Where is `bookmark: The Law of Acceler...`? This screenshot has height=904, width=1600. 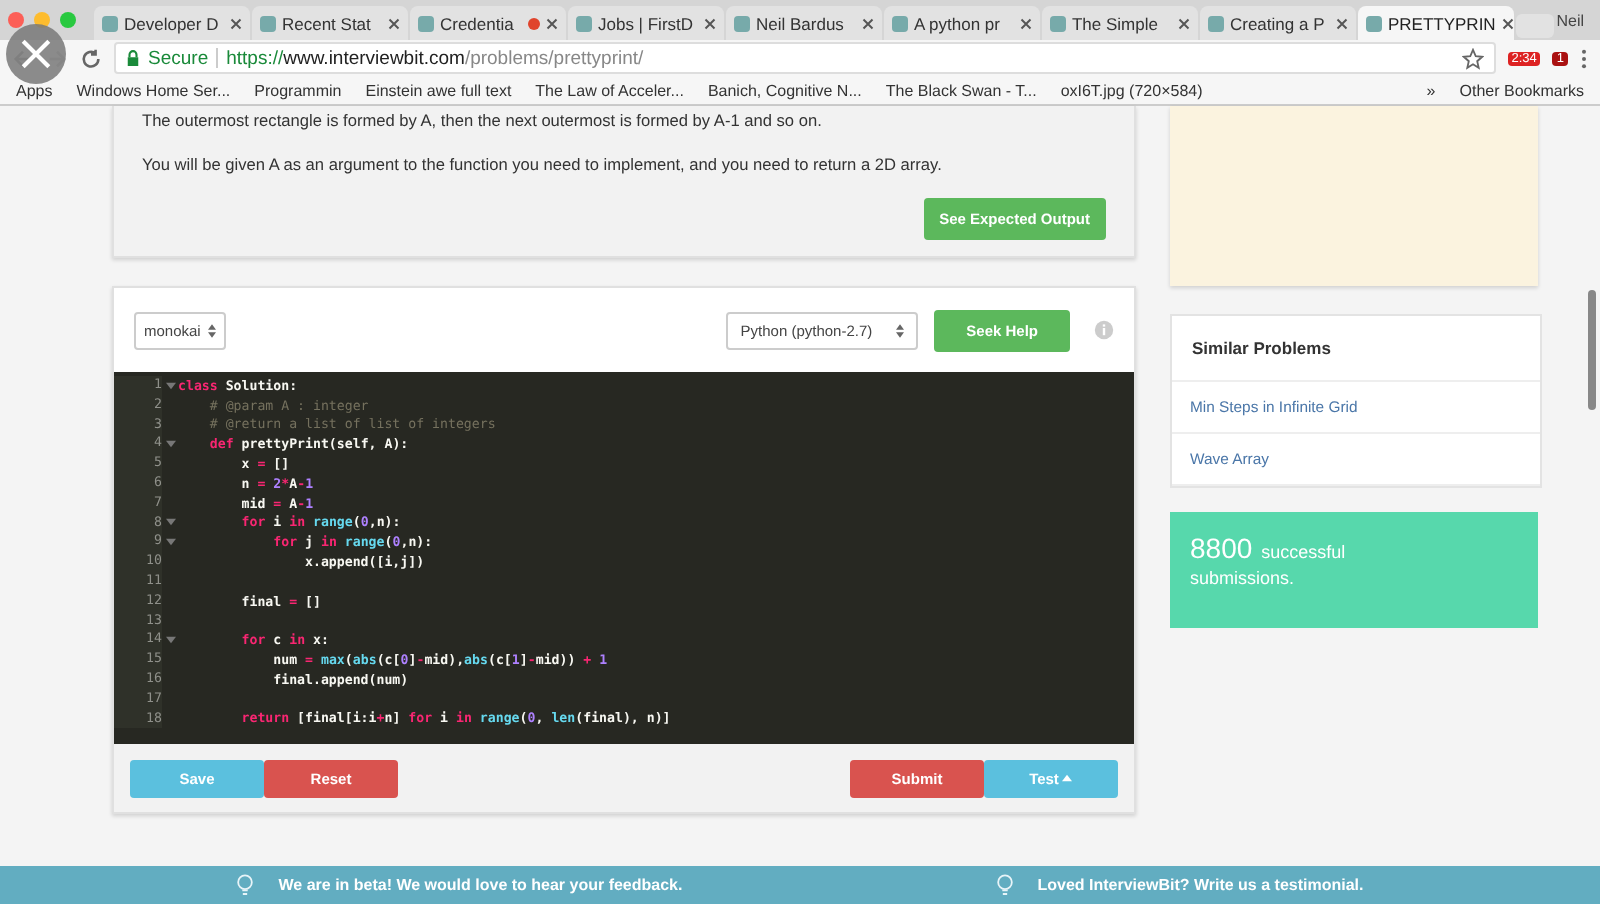
bookmark: The Law of Acceler... is located at coordinates (609, 90).